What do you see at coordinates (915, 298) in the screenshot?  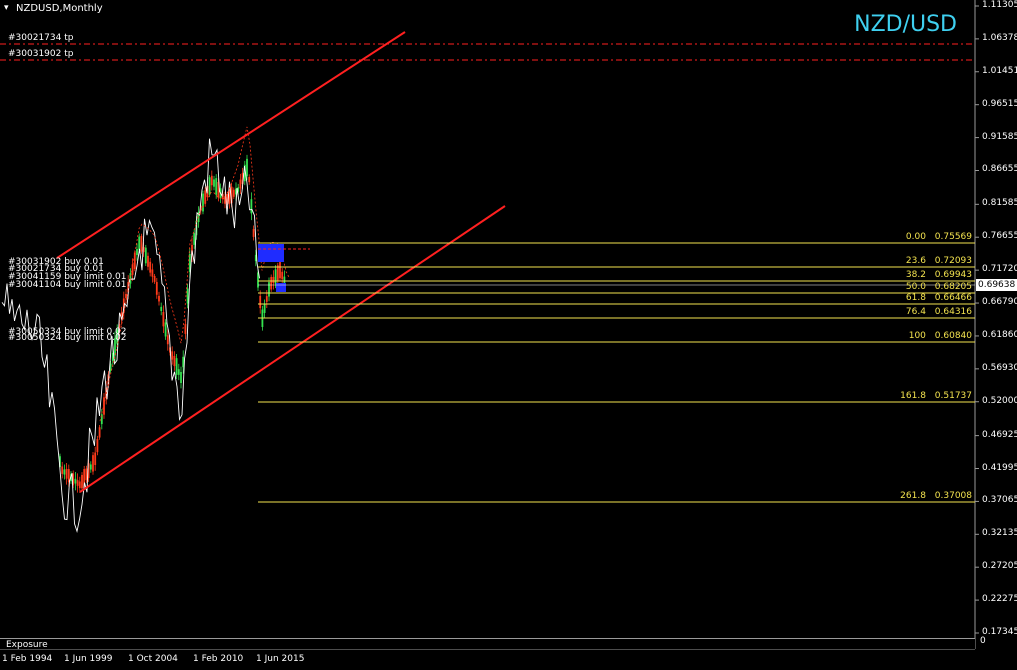 I see `fib-level: 61.8` at bounding box center [915, 298].